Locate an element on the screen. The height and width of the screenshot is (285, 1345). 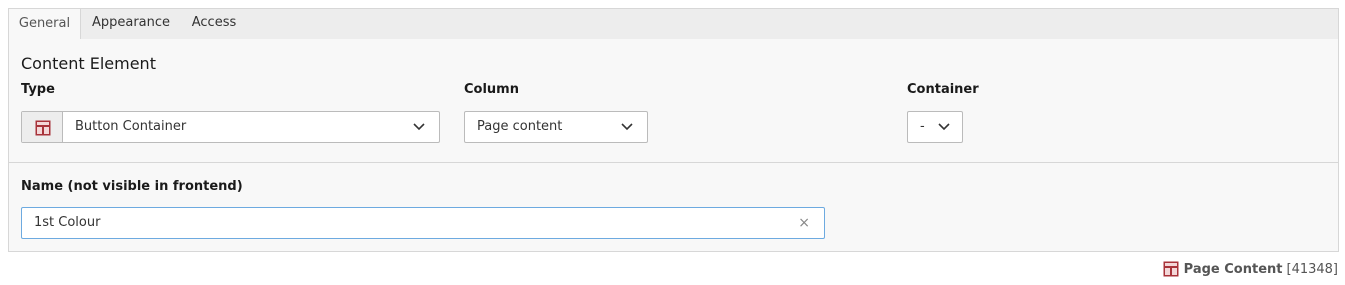
name-input: 1st Colour × is located at coordinates (423, 223).